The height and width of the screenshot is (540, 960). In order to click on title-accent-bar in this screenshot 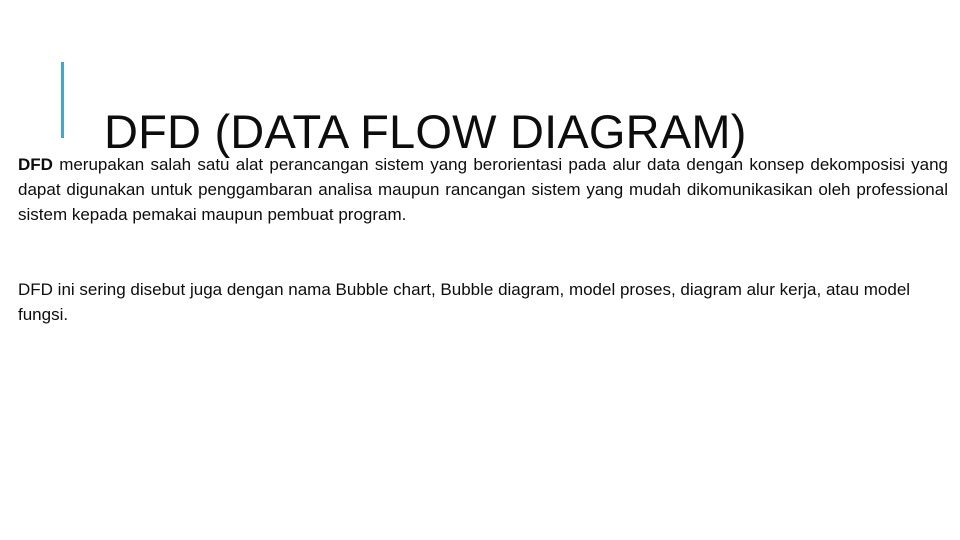, I will do `click(62, 100)`.